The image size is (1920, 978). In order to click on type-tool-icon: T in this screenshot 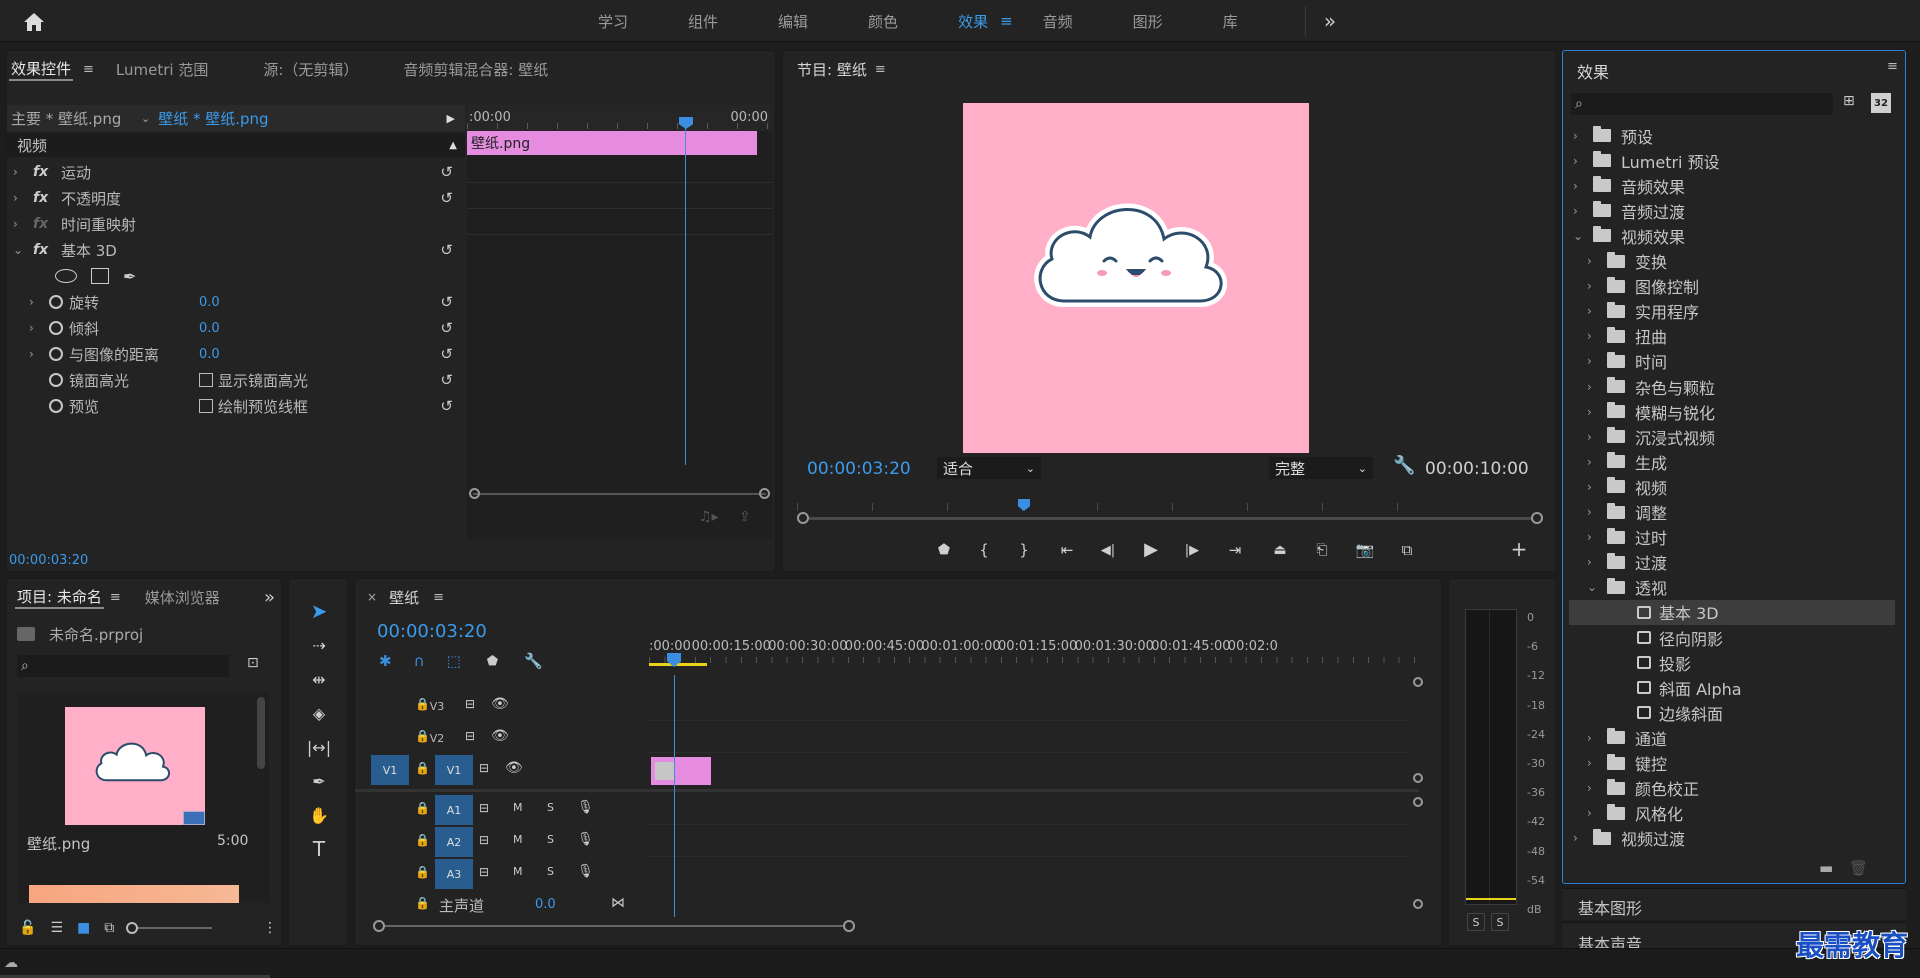, I will do `click(319, 849)`.